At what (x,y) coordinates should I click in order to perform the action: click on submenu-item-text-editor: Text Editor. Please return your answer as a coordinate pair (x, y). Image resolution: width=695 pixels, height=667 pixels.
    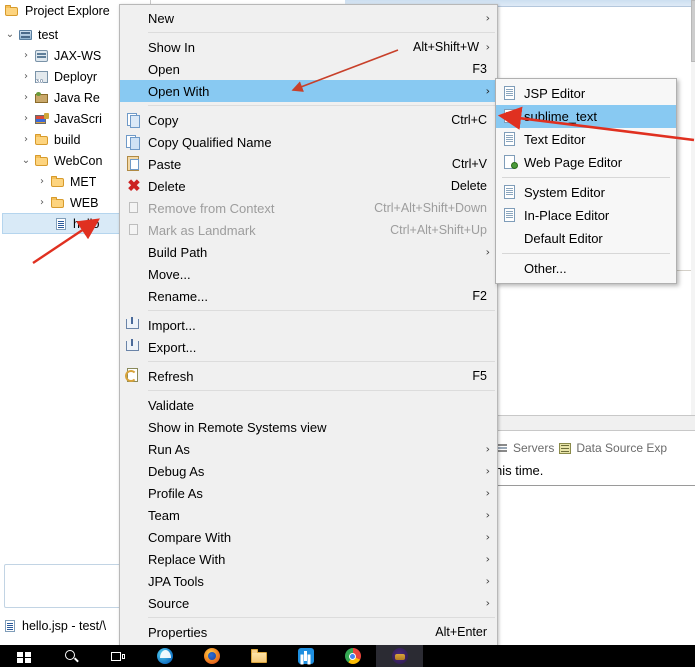
    Looking at the image, I should click on (586, 139).